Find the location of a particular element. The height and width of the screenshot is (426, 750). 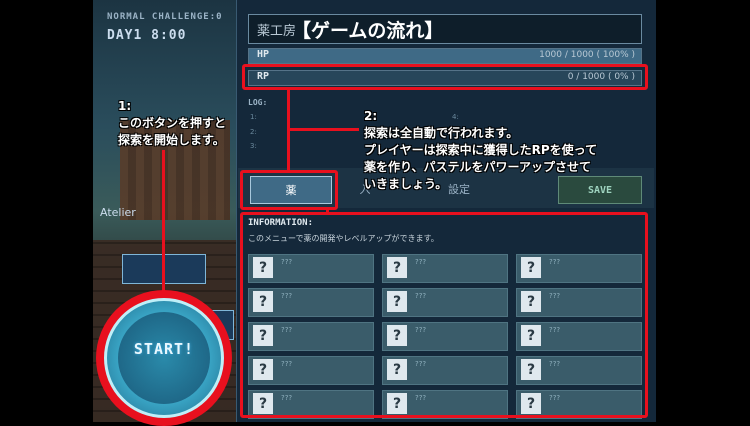

challenge-counter: NORMAL CHALLENGE:0 is located at coordinates (165, 17).